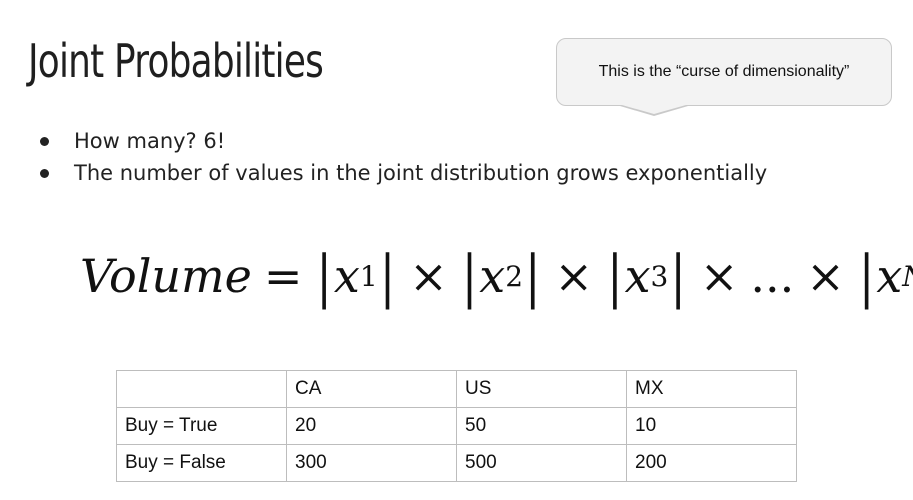 The width and height of the screenshot is (913, 500). What do you see at coordinates (201, 389) in the screenshot?
I see `table-cell` at bounding box center [201, 389].